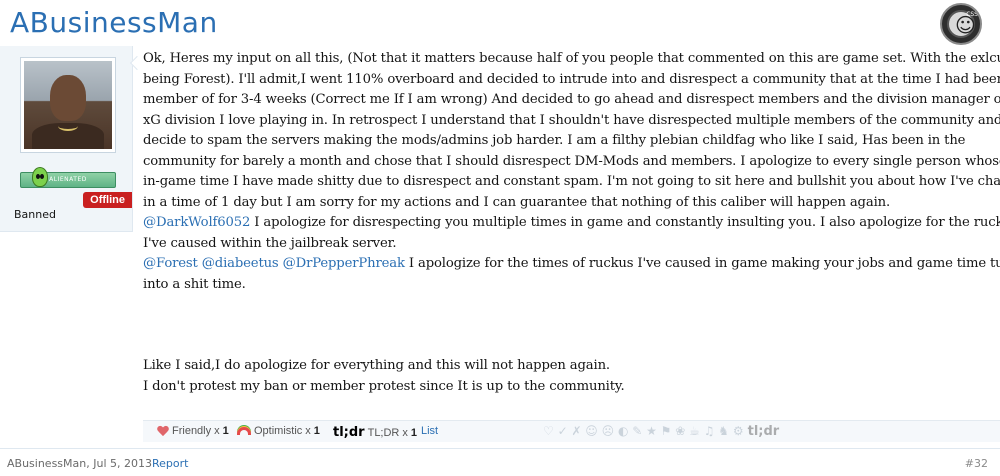  What do you see at coordinates (194, 284) in the screenshot?
I see `message-line: into a shit time.` at bounding box center [194, 284].